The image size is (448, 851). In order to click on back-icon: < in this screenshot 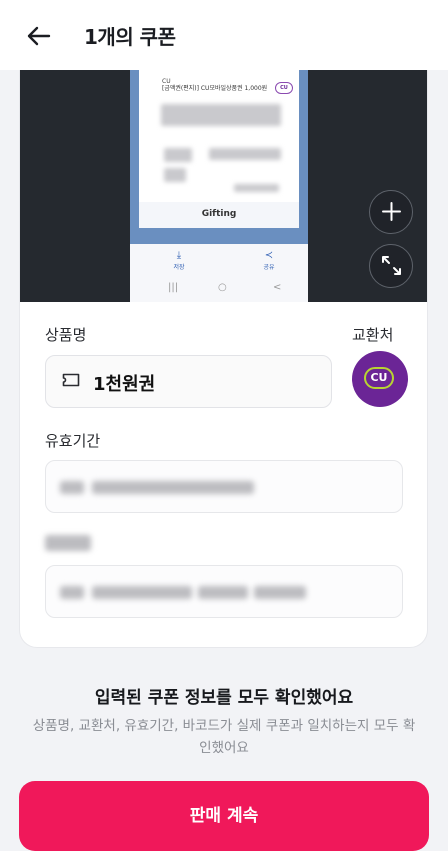, I will do `click(277, 287)`.